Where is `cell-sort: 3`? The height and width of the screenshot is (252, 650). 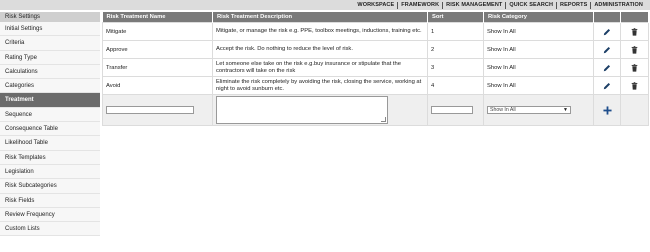 cell-sort: 3 is located at coordinates (455, 67).